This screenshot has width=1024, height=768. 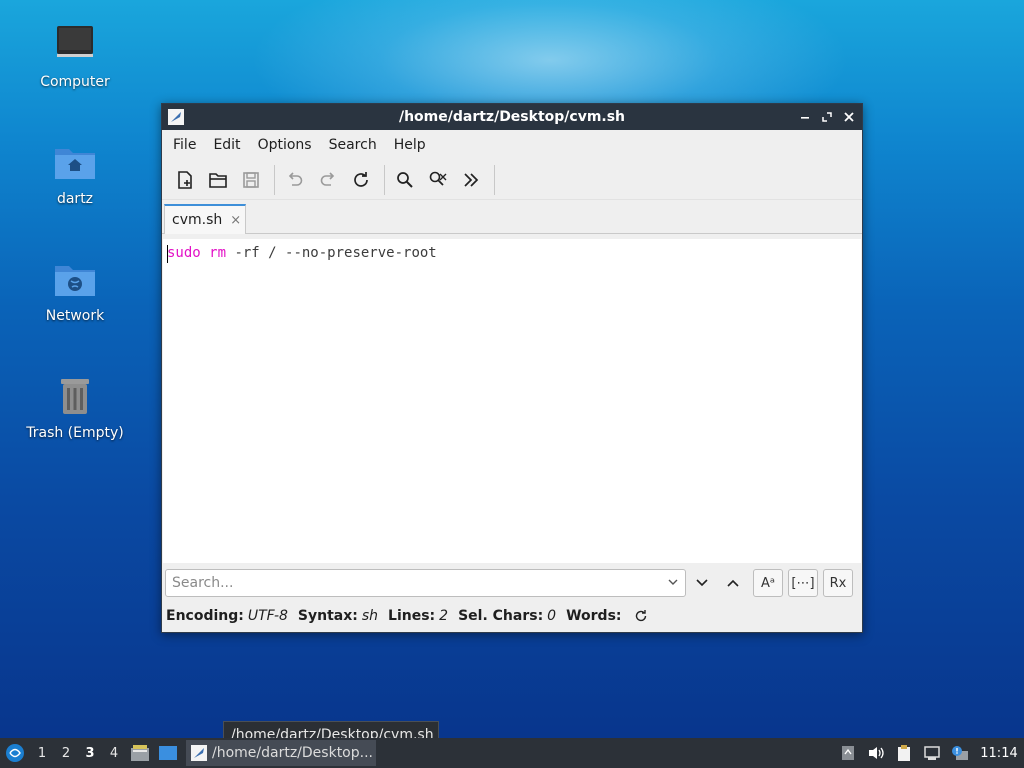 I want to click on network-icon, so click(x=932, y=753).